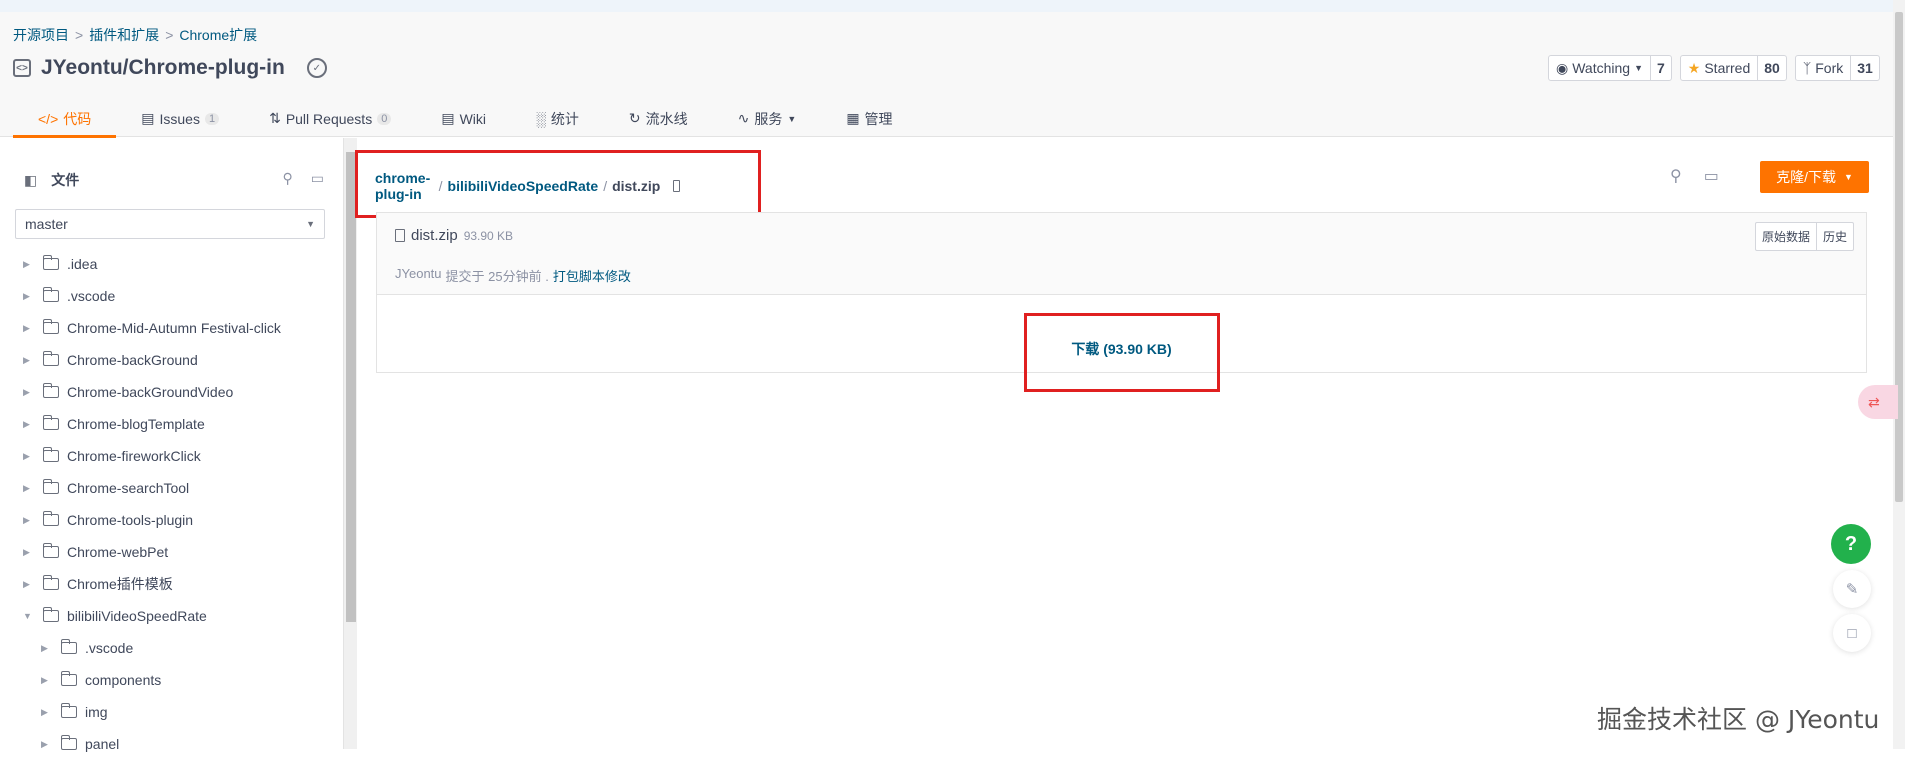  I want to click on watching-count: 7, so click(1661, 68).